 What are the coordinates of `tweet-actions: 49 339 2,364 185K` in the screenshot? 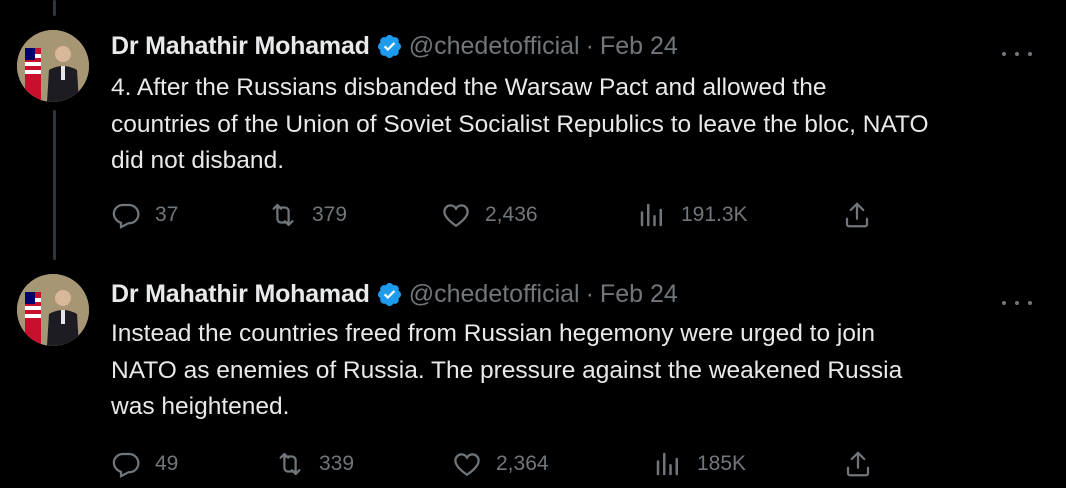 It's located at (533, 464).